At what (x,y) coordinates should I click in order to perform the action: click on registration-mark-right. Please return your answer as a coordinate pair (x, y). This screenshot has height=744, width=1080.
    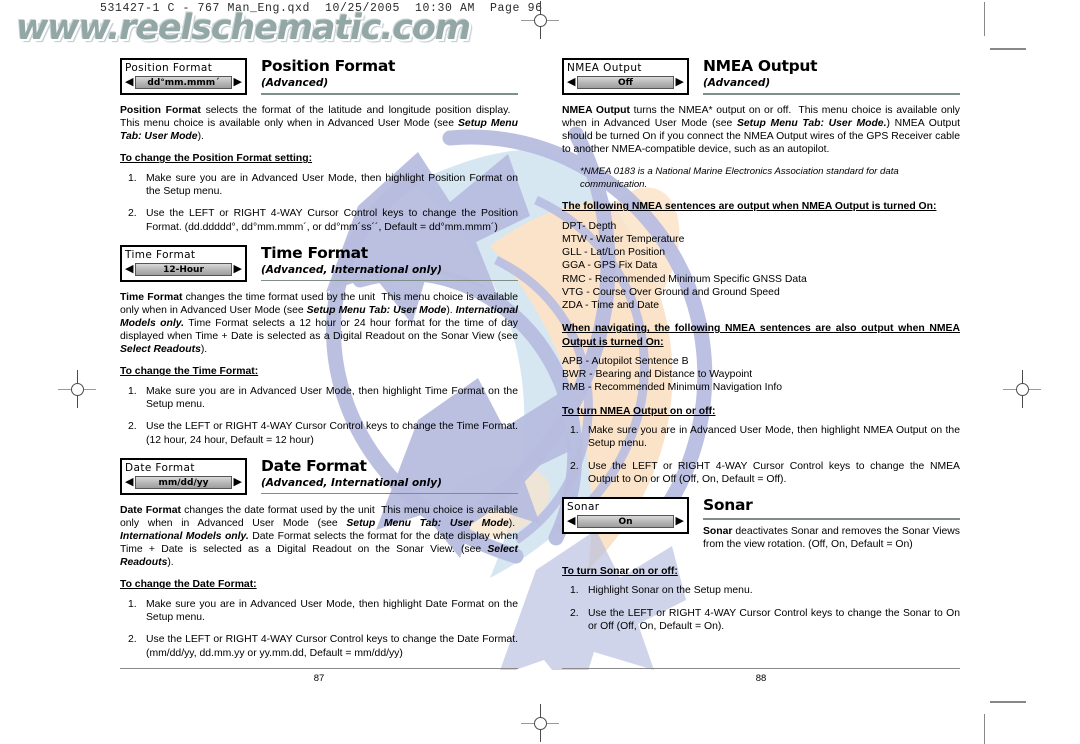
    Looking at the image, I should click on (1022, 389).